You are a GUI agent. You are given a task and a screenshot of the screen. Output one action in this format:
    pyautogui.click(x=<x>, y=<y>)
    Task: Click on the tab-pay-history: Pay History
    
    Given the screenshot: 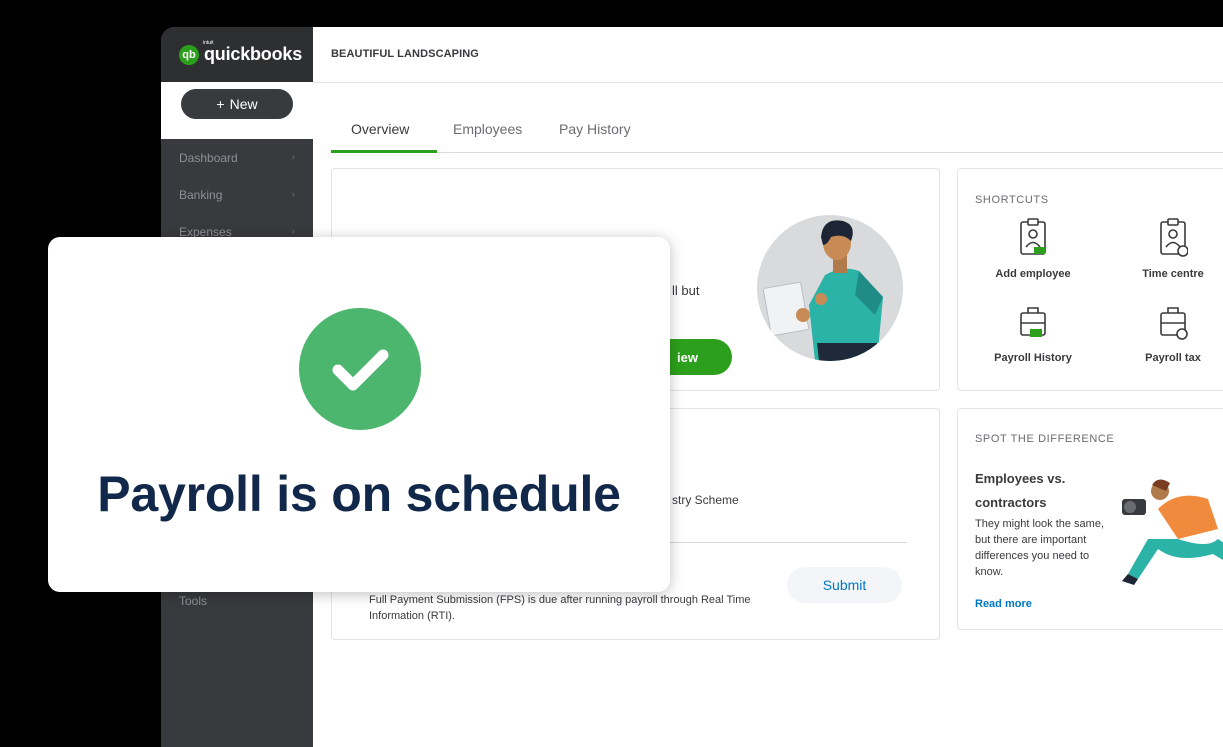 What is the action you would take?
    pyautogui.click(x=595, y=129)
    